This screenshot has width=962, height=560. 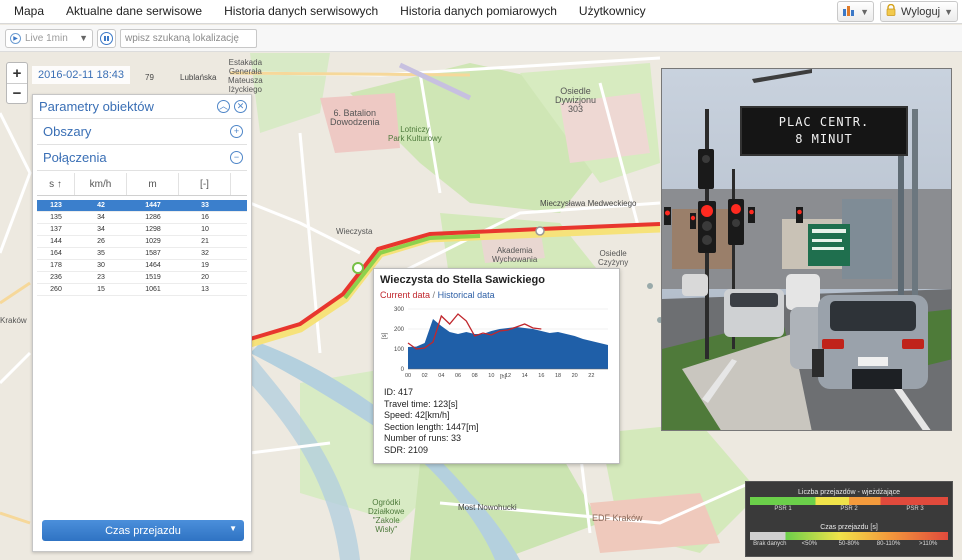 I want to click on x-tick-label: 20, so click(x=575, y=376).